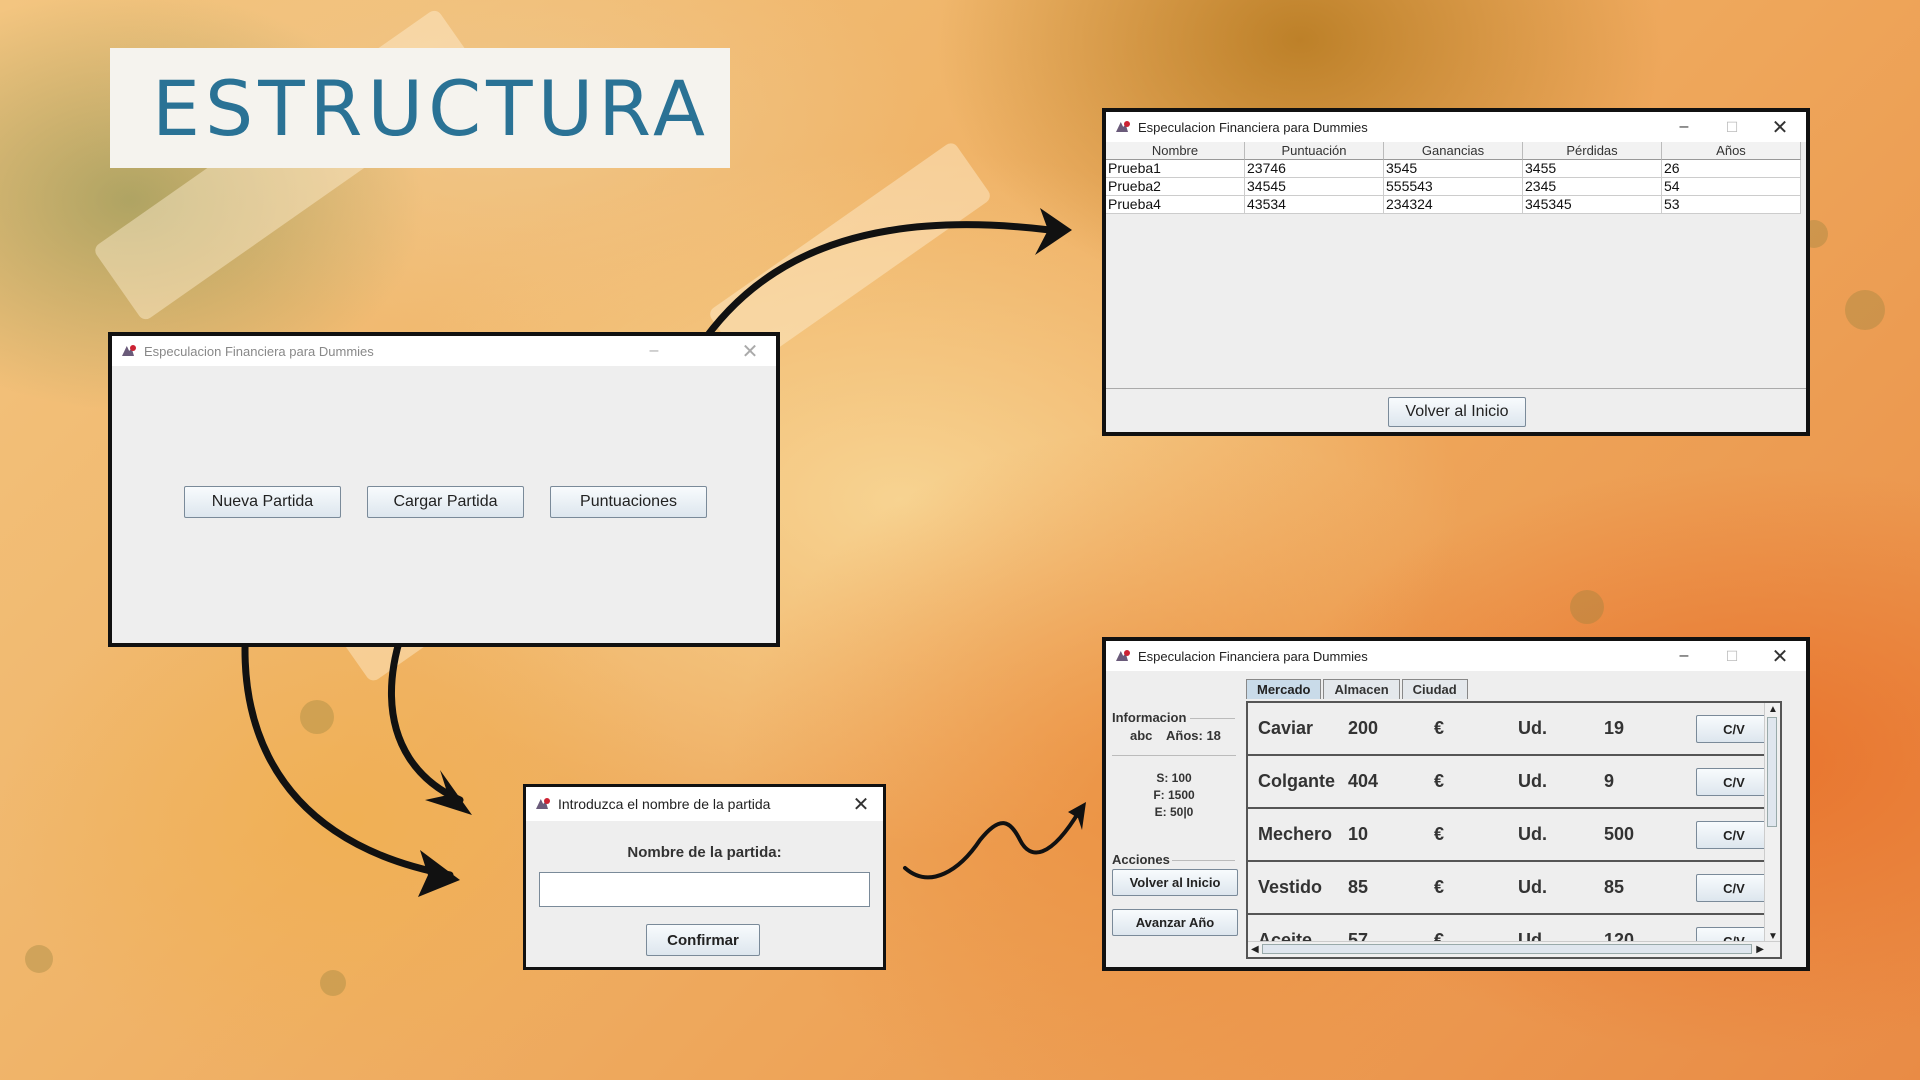 The image size is (1920, 1080). Describe the element at coordinates (1255, 949) in the screenshot. I see `scroll-left-icon: ◀` at that location.